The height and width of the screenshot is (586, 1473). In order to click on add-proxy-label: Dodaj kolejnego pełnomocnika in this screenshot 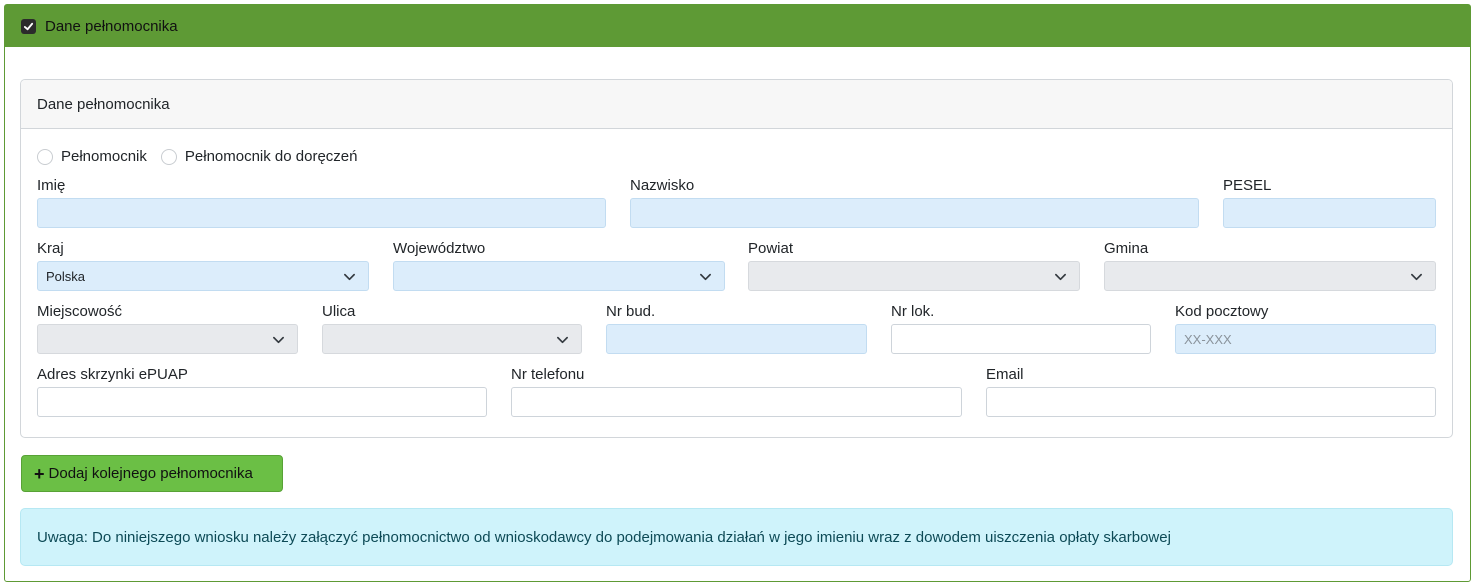, I will do `click(150, 473)`.